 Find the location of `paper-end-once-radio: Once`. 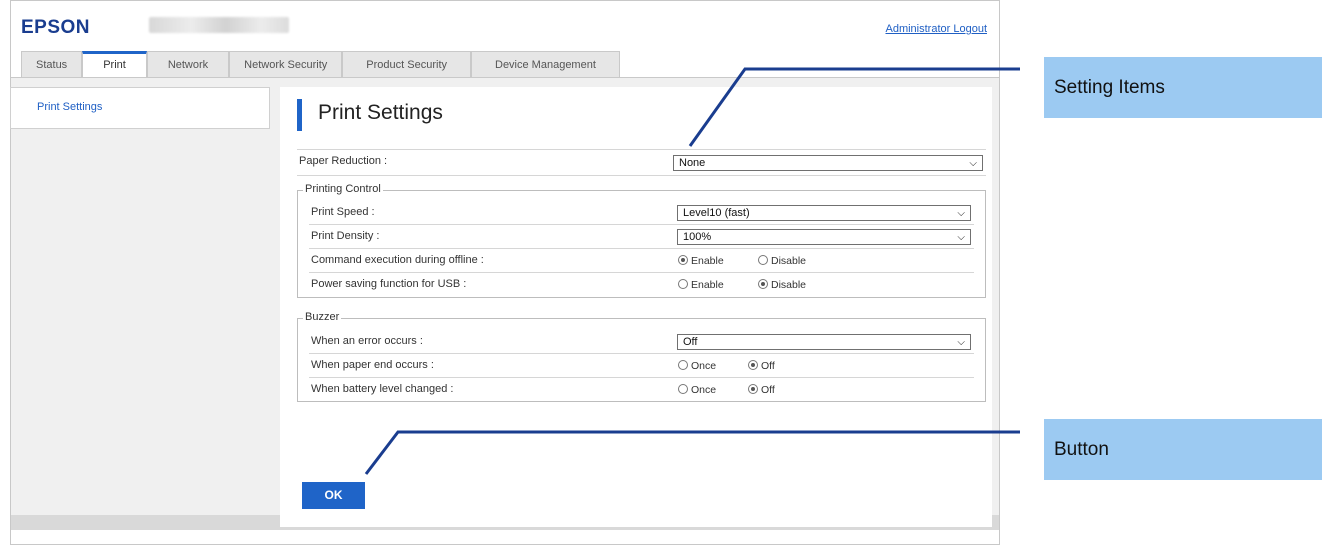

paper-end-once-radio: Once is located at coordinates (697, 366).